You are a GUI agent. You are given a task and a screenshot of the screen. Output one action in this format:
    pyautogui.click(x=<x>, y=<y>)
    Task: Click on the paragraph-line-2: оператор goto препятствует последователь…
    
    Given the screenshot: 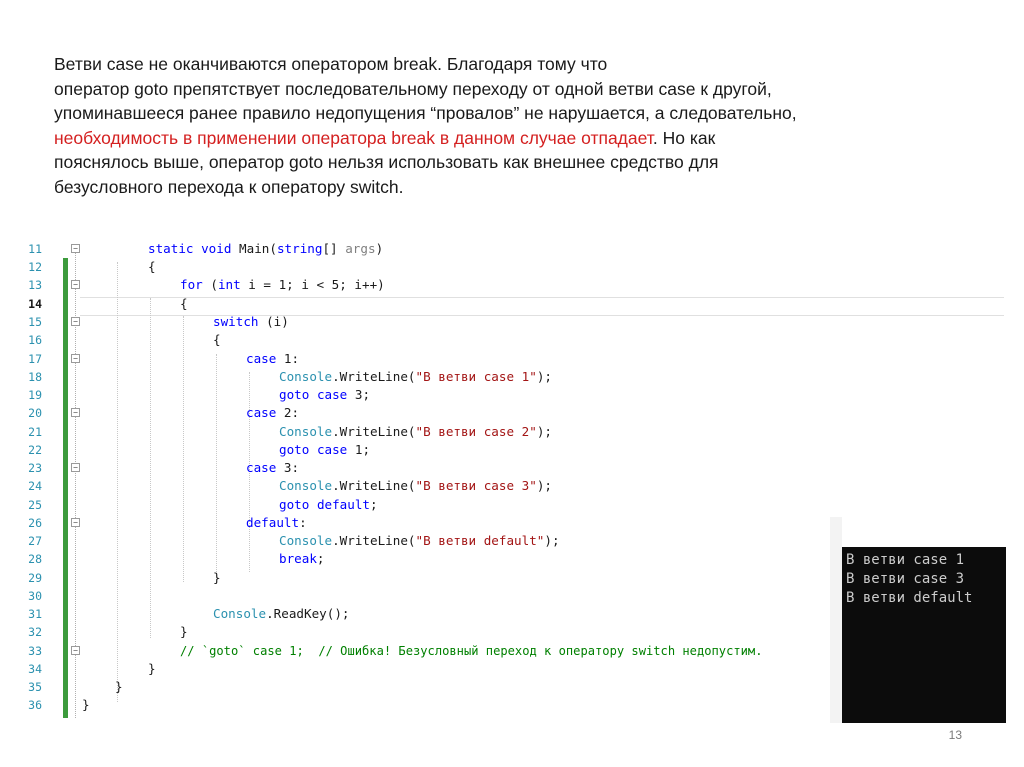 What is the action you would take?
    pyautogui.click(x=413, y=88)
    